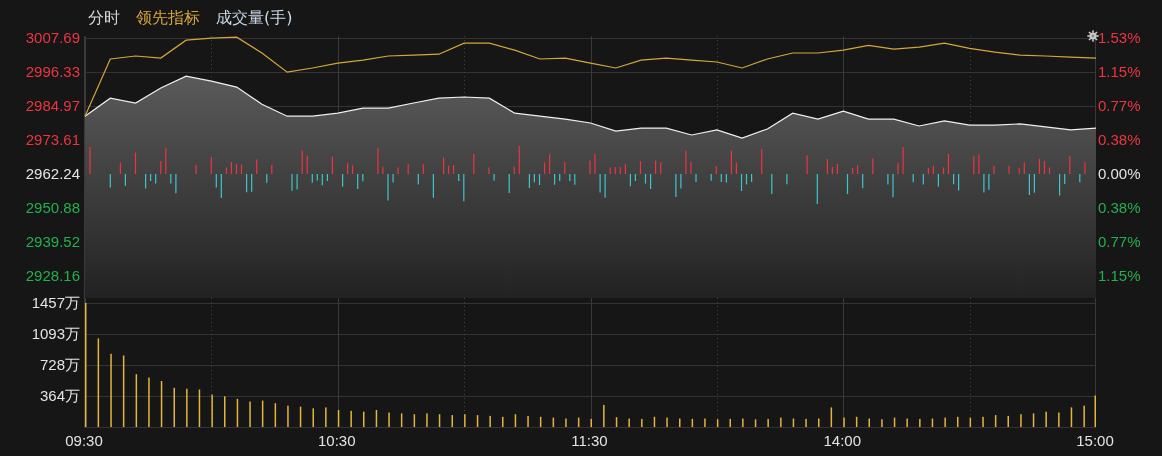 This screenshot has height=456, width=1162. What do you see at coordinates (842, 441) in the screenshot?
I see `time-label: 14:00` at bounding box center [842, 441].